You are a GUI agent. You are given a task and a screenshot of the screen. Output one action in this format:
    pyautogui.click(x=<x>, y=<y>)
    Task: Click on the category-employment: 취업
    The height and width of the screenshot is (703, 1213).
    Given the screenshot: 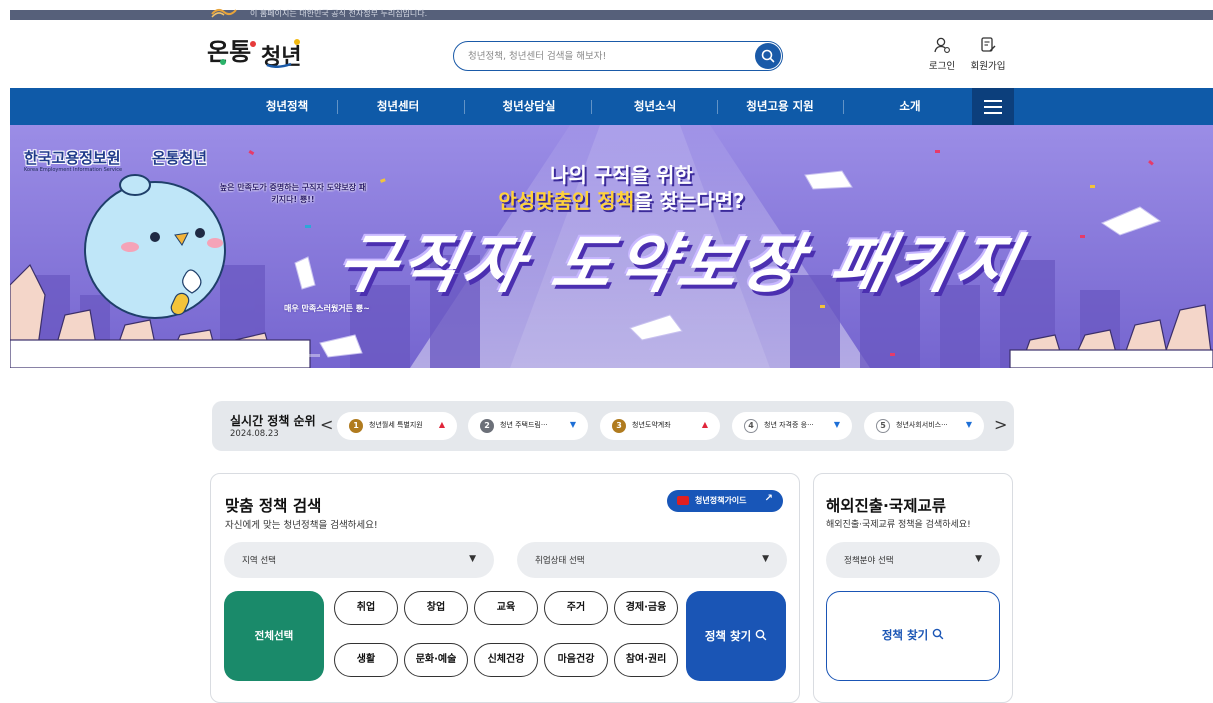 What is the action you would take?
    pyautogui.click(x=366, y=608)
    